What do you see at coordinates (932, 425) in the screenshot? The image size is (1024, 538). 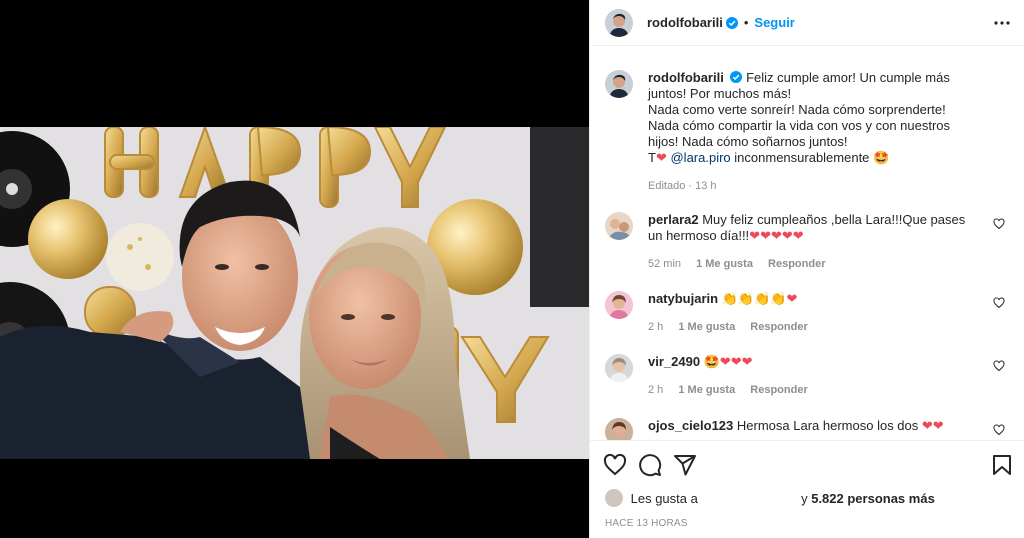 I see `comment-hearts: ❤❤` at bounding box center [932, 425].